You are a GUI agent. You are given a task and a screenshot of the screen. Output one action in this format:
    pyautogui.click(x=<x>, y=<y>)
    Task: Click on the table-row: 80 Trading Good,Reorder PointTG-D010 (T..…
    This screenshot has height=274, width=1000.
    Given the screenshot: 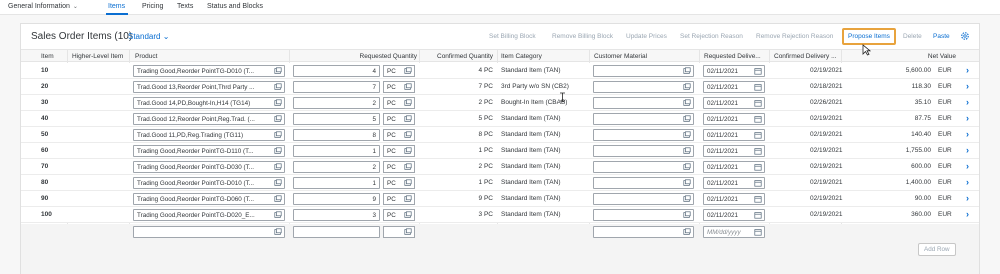 What is the action you would take?
    pyautogui.click(x=500, y=183)
    